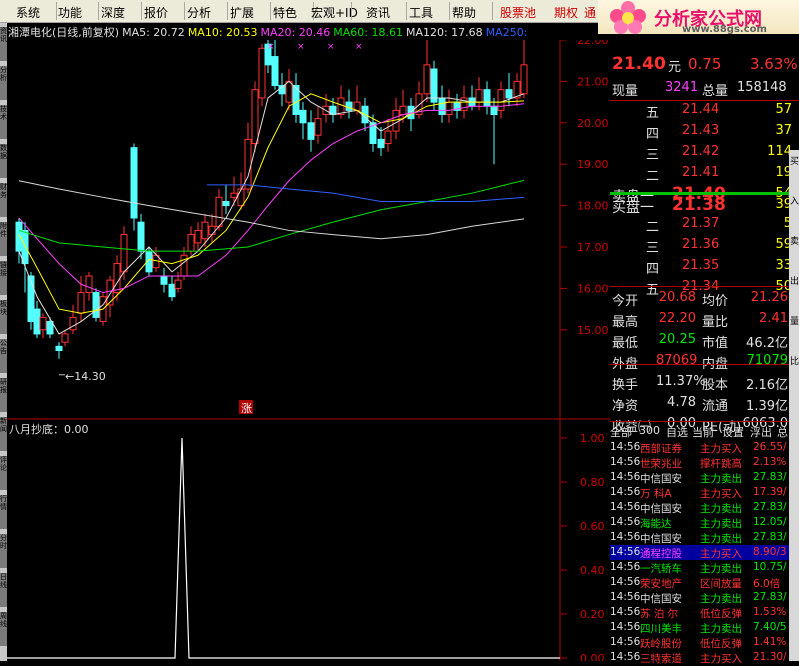 This screenshot has width=799, height=666. What do you see at coordinates (3, 239) in the screenshot?
I see `sidebar-tab-5: 附件` at bounding box center [3, 239].